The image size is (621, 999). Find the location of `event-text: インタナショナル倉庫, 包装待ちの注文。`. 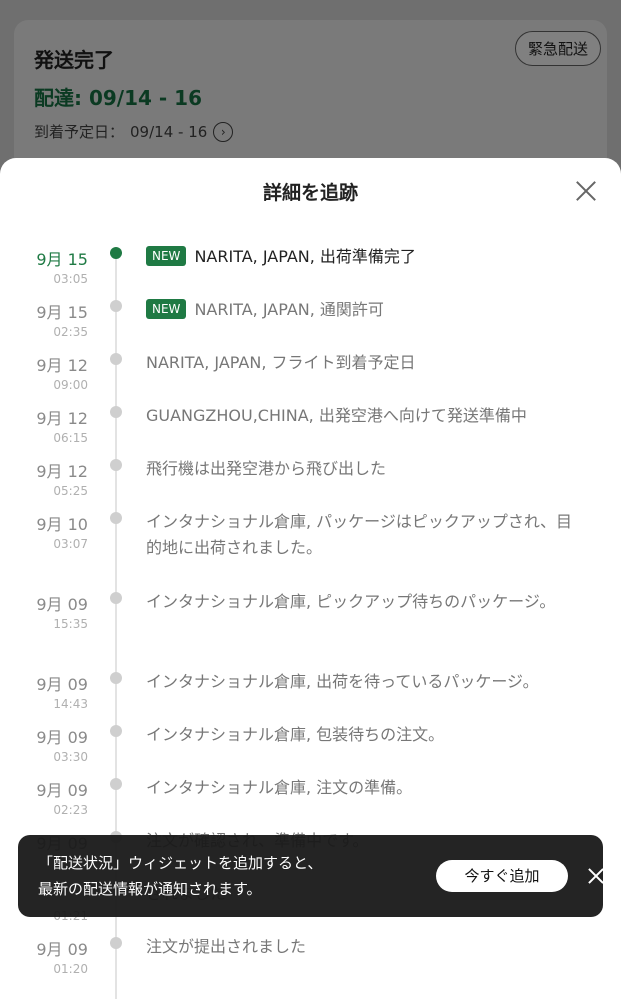

event-text: インタナショナル倉庫, 包装待ちの注文。 is located at coordinates (295, 734).